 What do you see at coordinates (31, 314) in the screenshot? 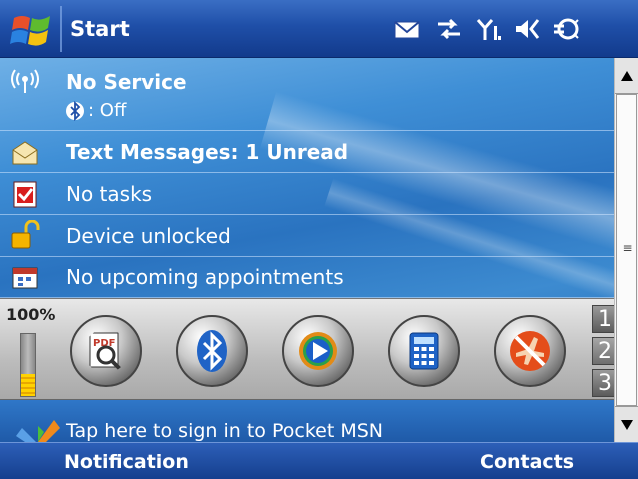
I see `battery-percentage: 100%` at bounding box center [31, 314].